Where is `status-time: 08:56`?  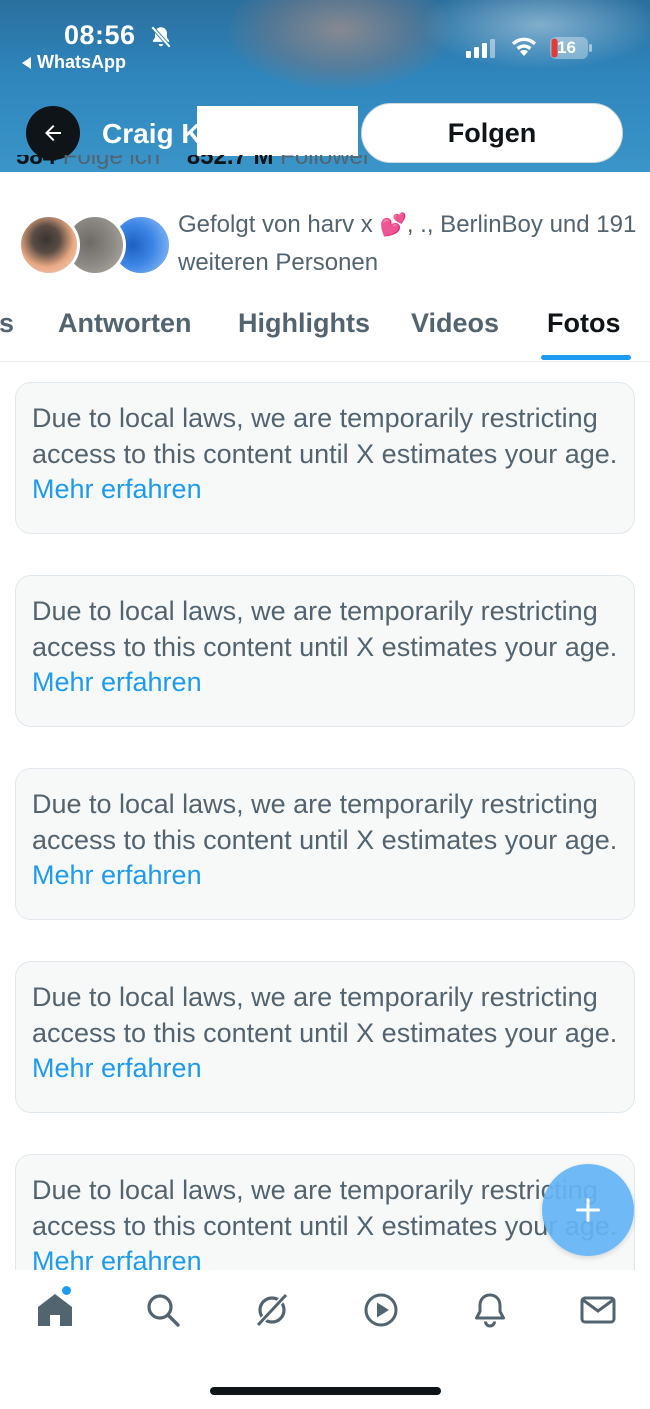
status-time: 08:56 is located at coordinates (100, 35).